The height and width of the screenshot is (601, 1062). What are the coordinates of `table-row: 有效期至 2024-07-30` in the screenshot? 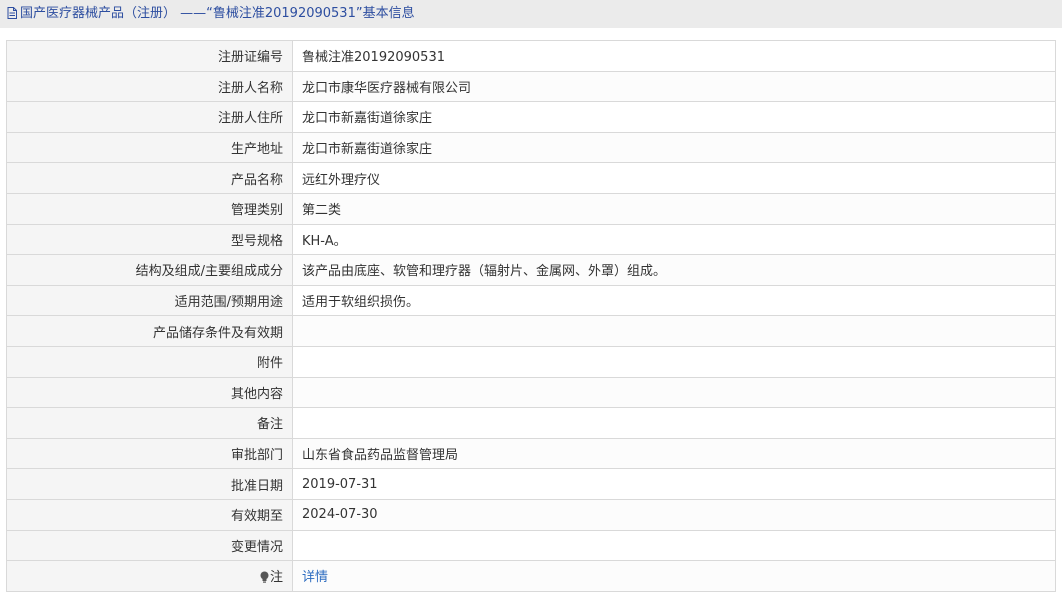 It's located at (531, 514).